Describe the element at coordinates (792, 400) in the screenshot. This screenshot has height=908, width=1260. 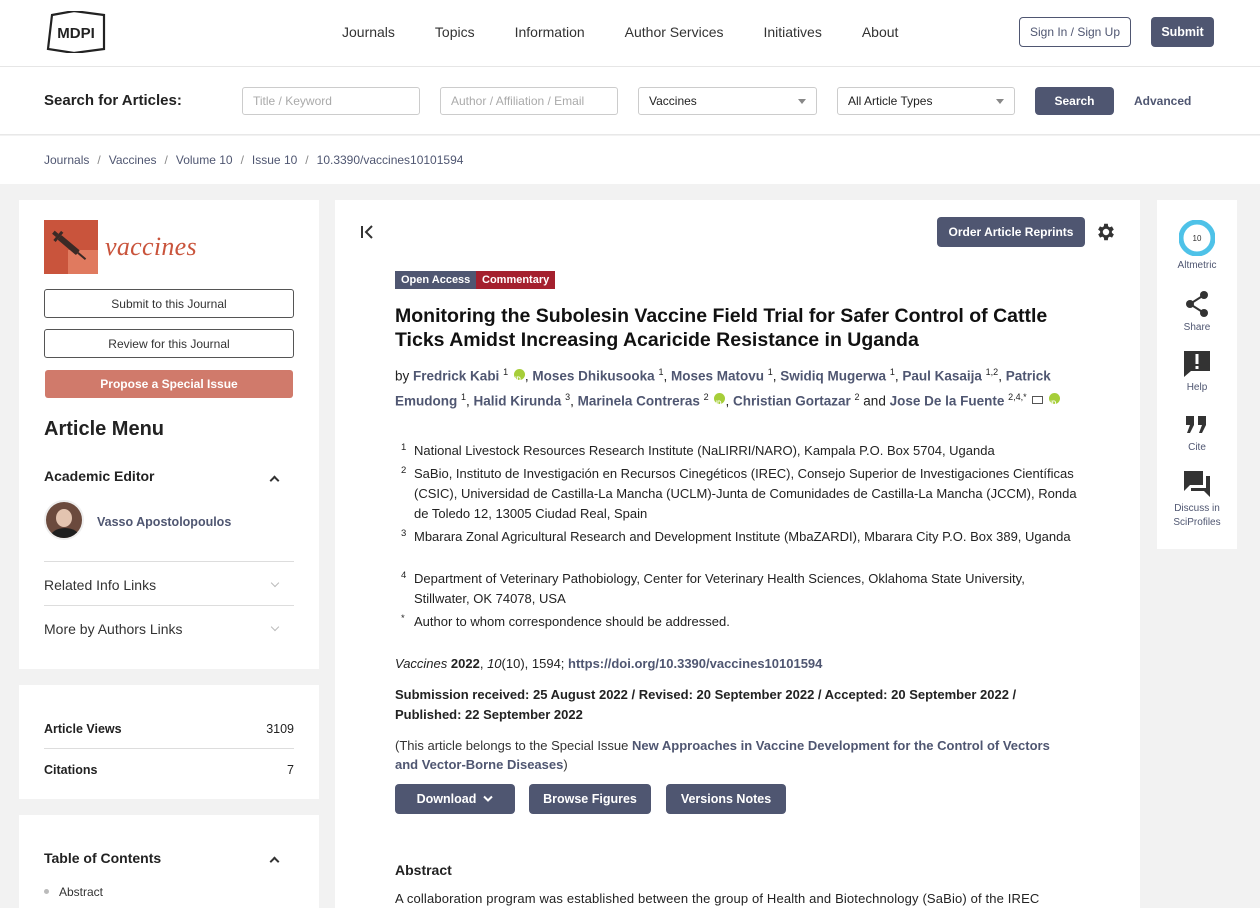
I see `author-link: Christian Gortazar` at that location.